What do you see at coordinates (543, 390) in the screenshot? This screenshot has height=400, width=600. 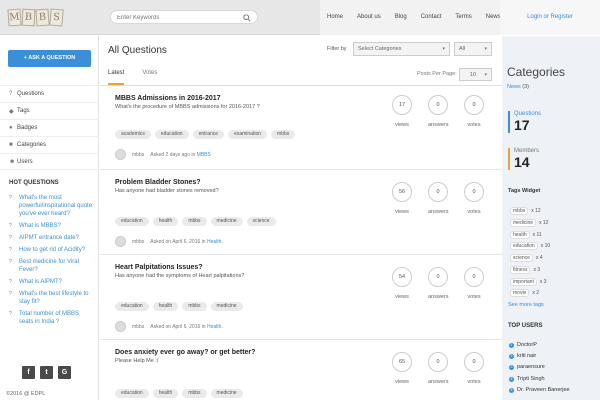 I see `top-user-name: Dr. Praveen Banerjee` at bounding box center [543, 390].